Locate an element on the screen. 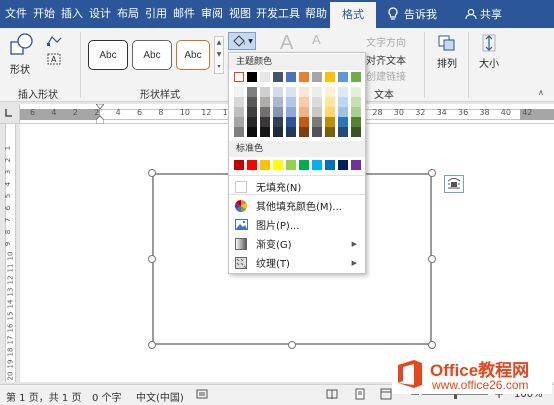 The image size is (554, 405). tab-10: 帮助 is located at coordinates (316, 14).